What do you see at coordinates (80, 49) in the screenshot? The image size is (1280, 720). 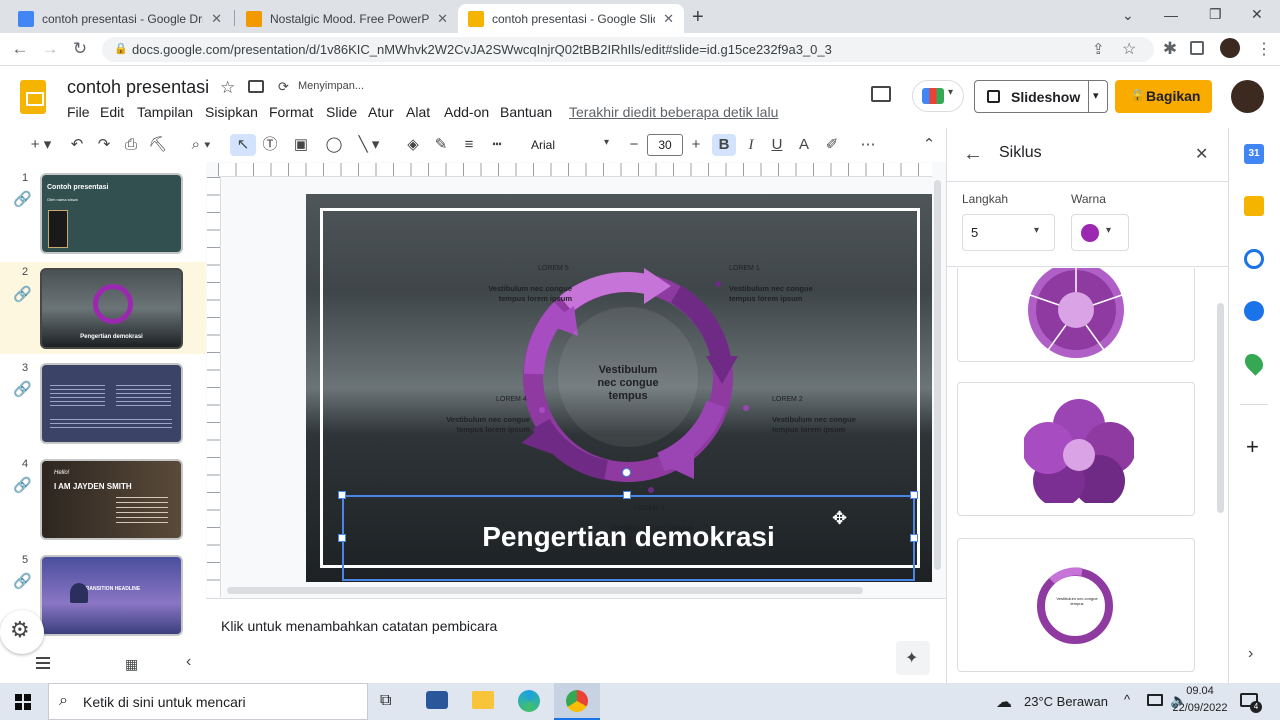 I see `reload-icon: ↻` at bounding box center [80, 49].